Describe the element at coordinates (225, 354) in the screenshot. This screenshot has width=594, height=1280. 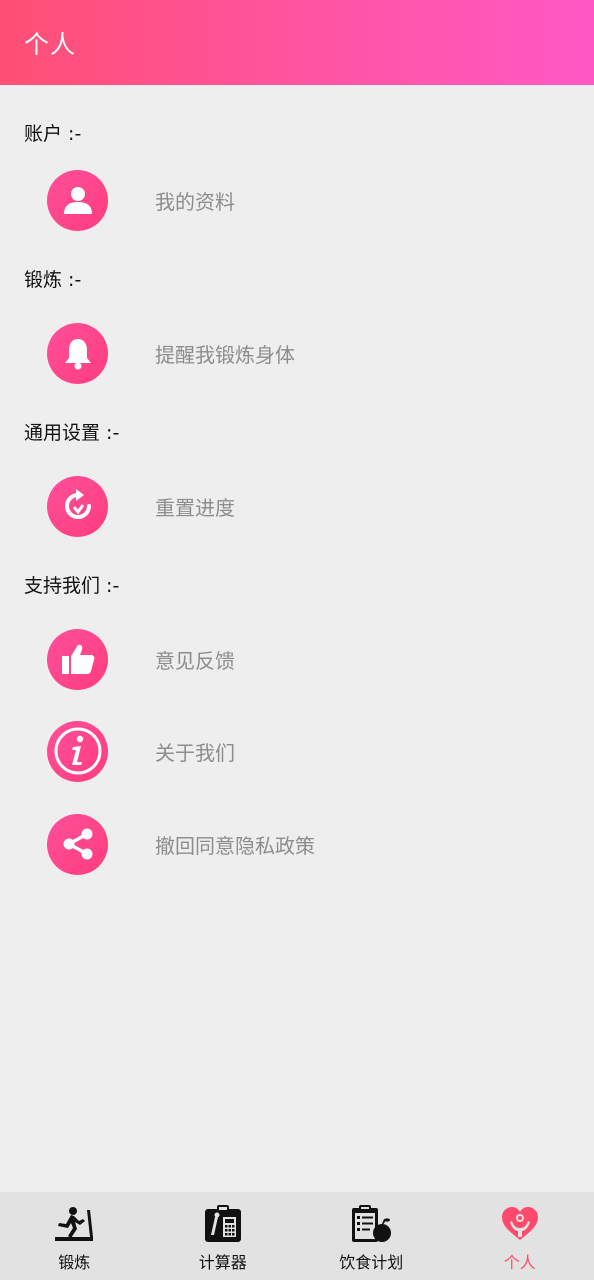
I see `menu-item-label: 提醒我锻炼身体` at that location.